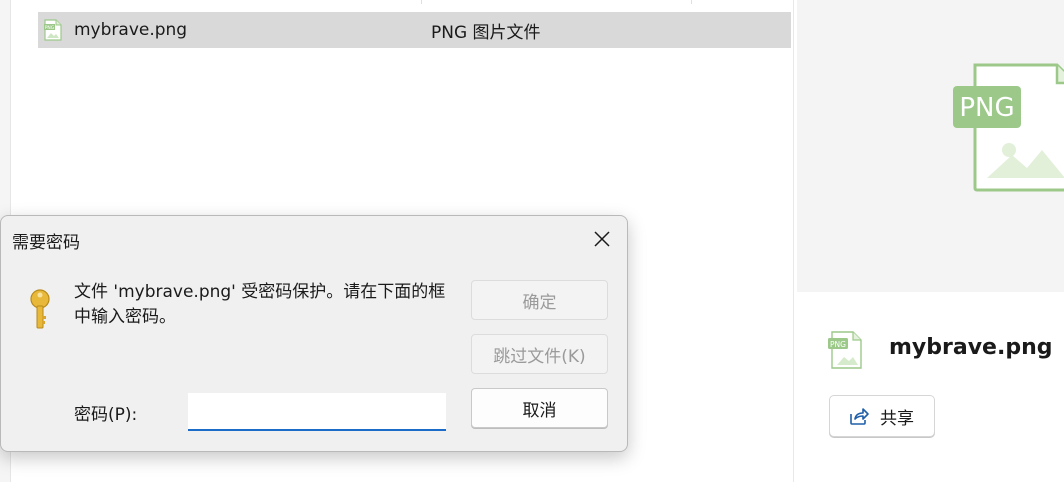 This screenshot has height=482, width=1064. What do you see at coordinates (971, 347) in the screenshot?
I see `preview-file-name: mybrave.png` at bounding box center [971, 347].